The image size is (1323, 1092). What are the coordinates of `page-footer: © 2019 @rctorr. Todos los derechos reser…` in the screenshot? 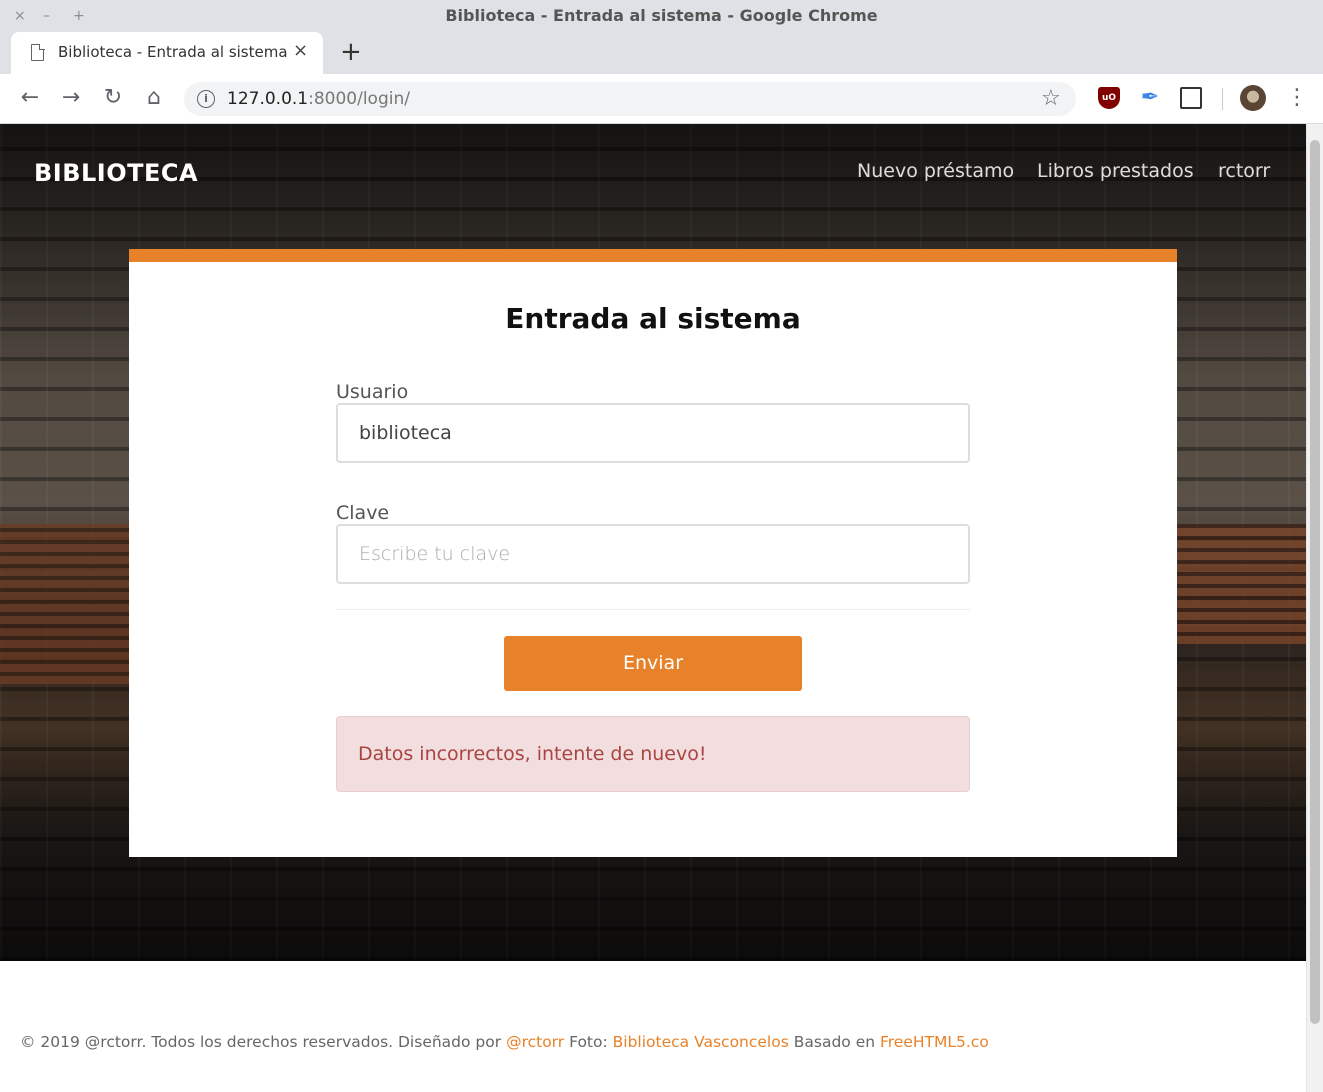 It's located at (504, 1042).